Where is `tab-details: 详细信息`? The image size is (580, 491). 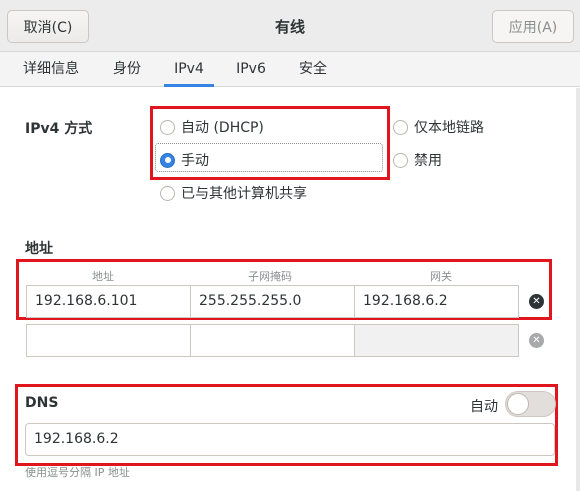
tab-details: 详细信息 is located at coordinates (51, 69).